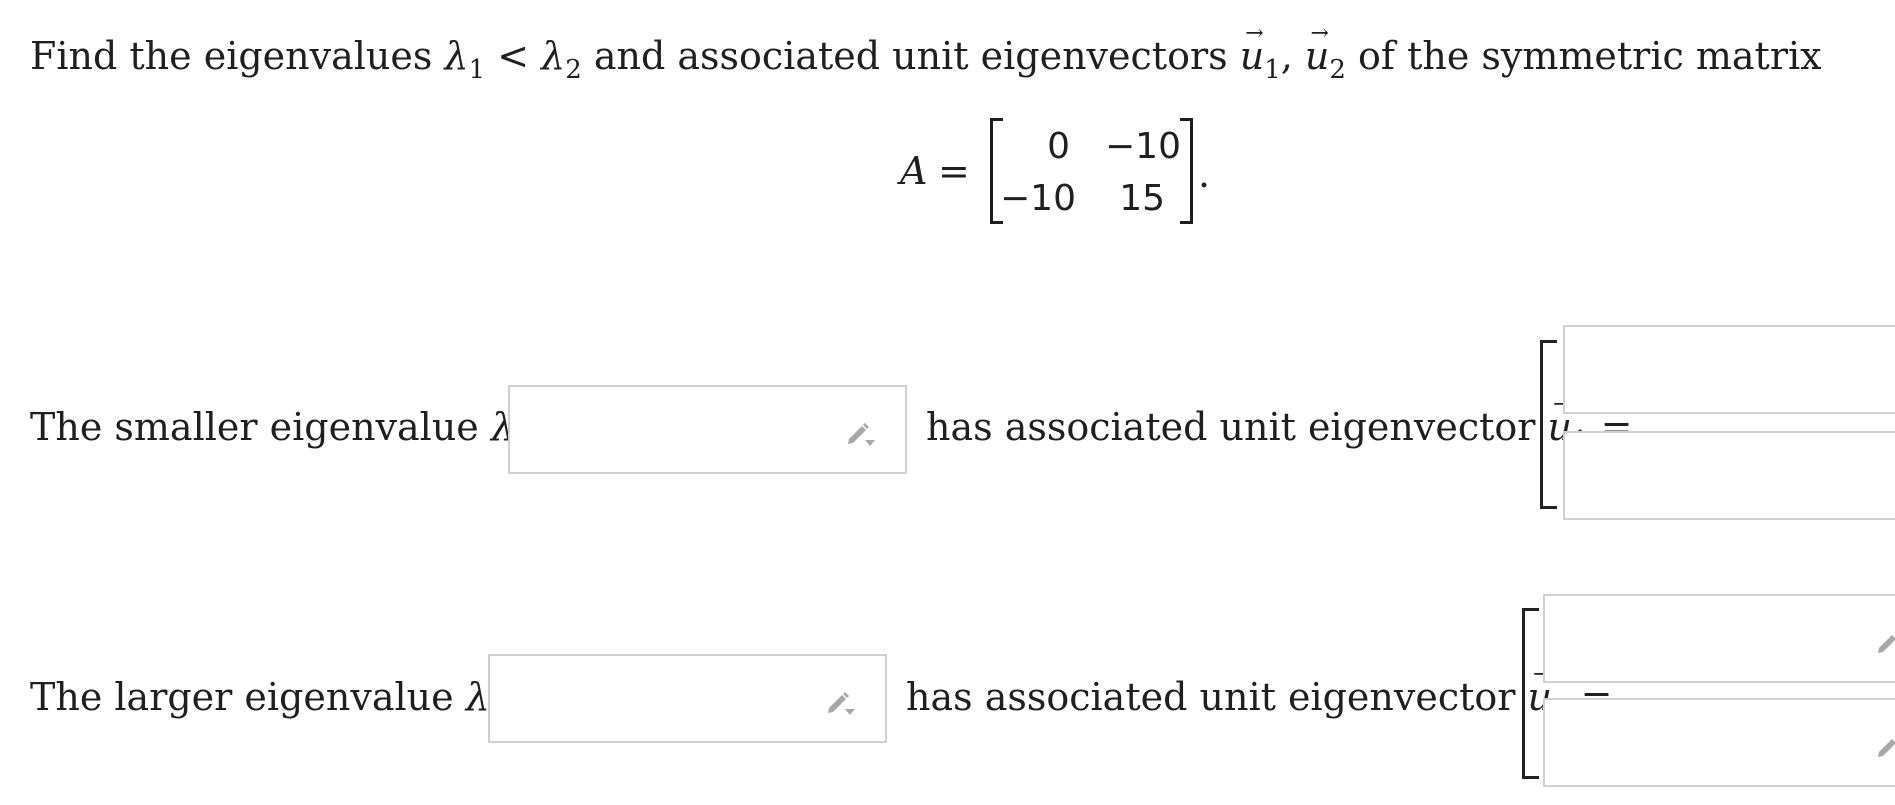 The width and height of the screenshot is (1895, 805). I want to click on u2-component-1-input, so click(1719, 638).